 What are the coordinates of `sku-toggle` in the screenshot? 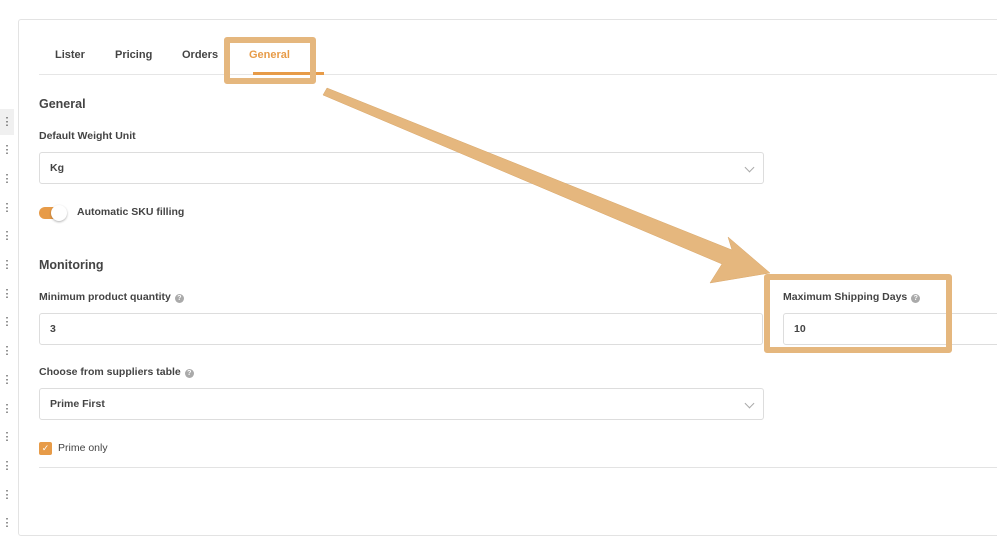 It's located at (53, 213).